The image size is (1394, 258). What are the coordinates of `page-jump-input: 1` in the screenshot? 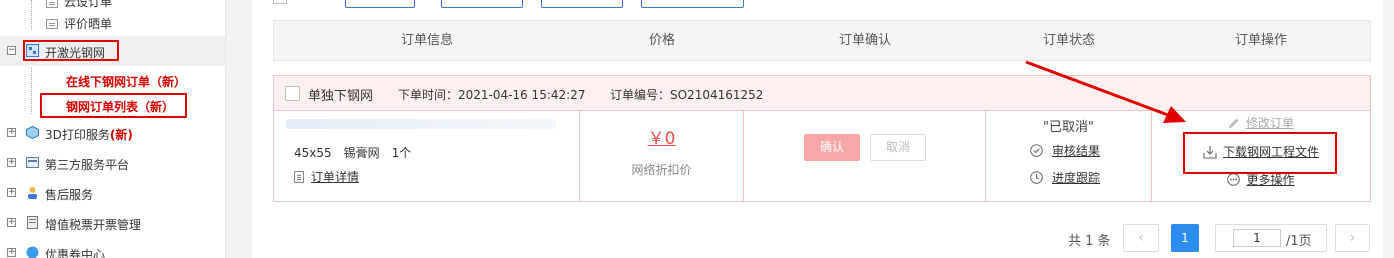 It's located at (1257, 238).